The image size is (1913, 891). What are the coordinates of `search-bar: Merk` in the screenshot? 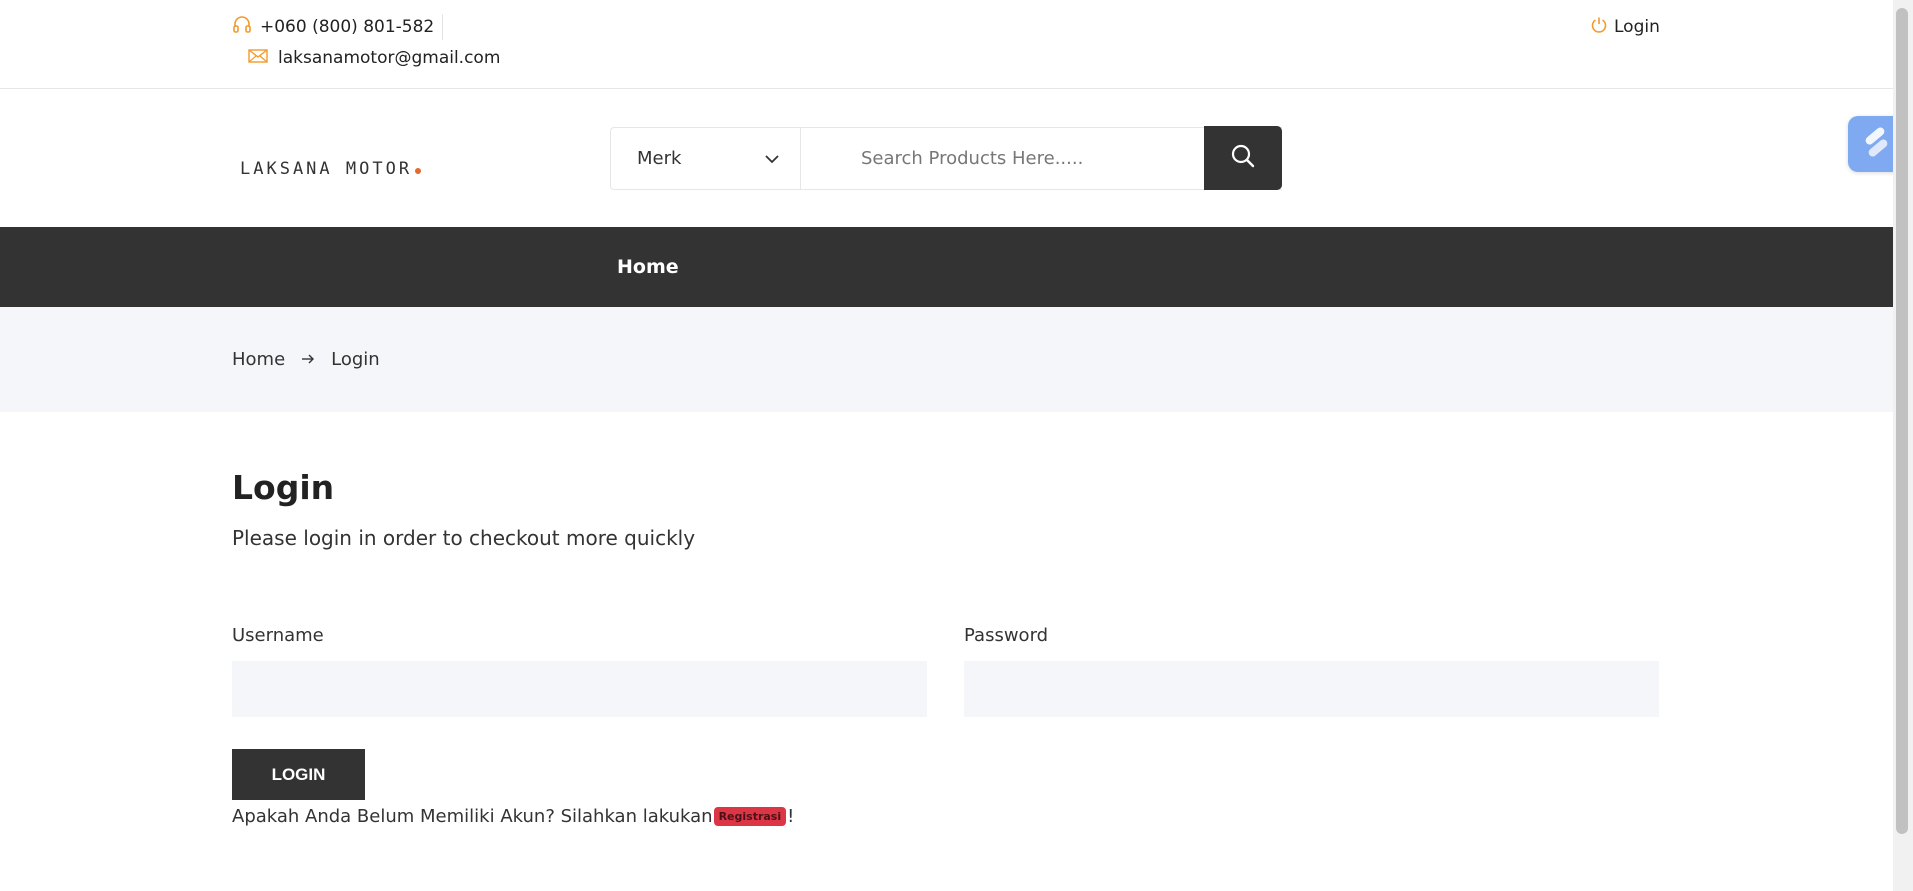 It's located at (946, 158).